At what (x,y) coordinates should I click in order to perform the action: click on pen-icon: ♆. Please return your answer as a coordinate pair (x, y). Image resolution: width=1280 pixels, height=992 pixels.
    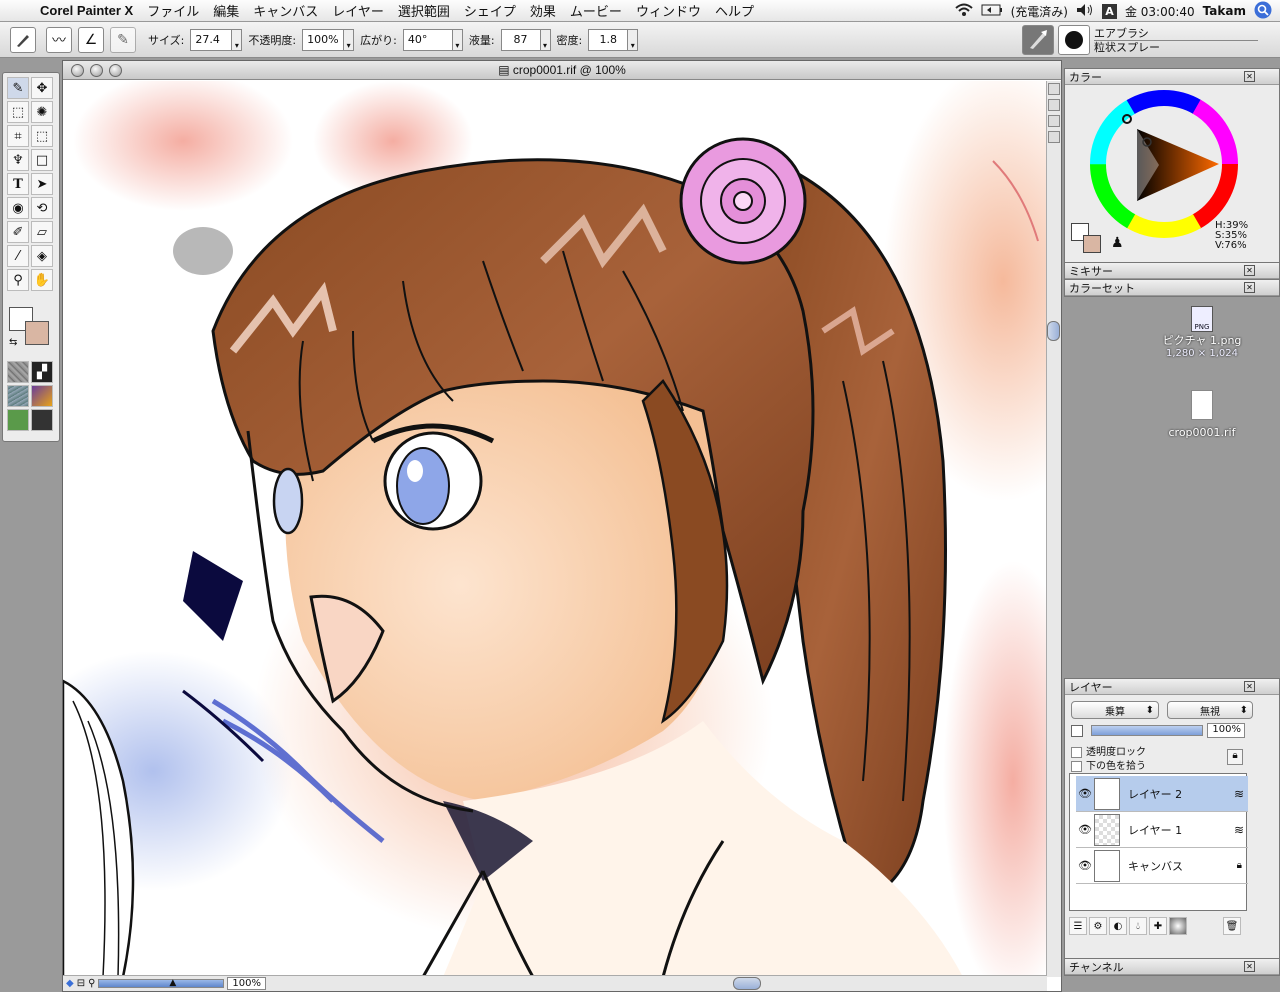
    Looking at the image, I should click on (18, 160).